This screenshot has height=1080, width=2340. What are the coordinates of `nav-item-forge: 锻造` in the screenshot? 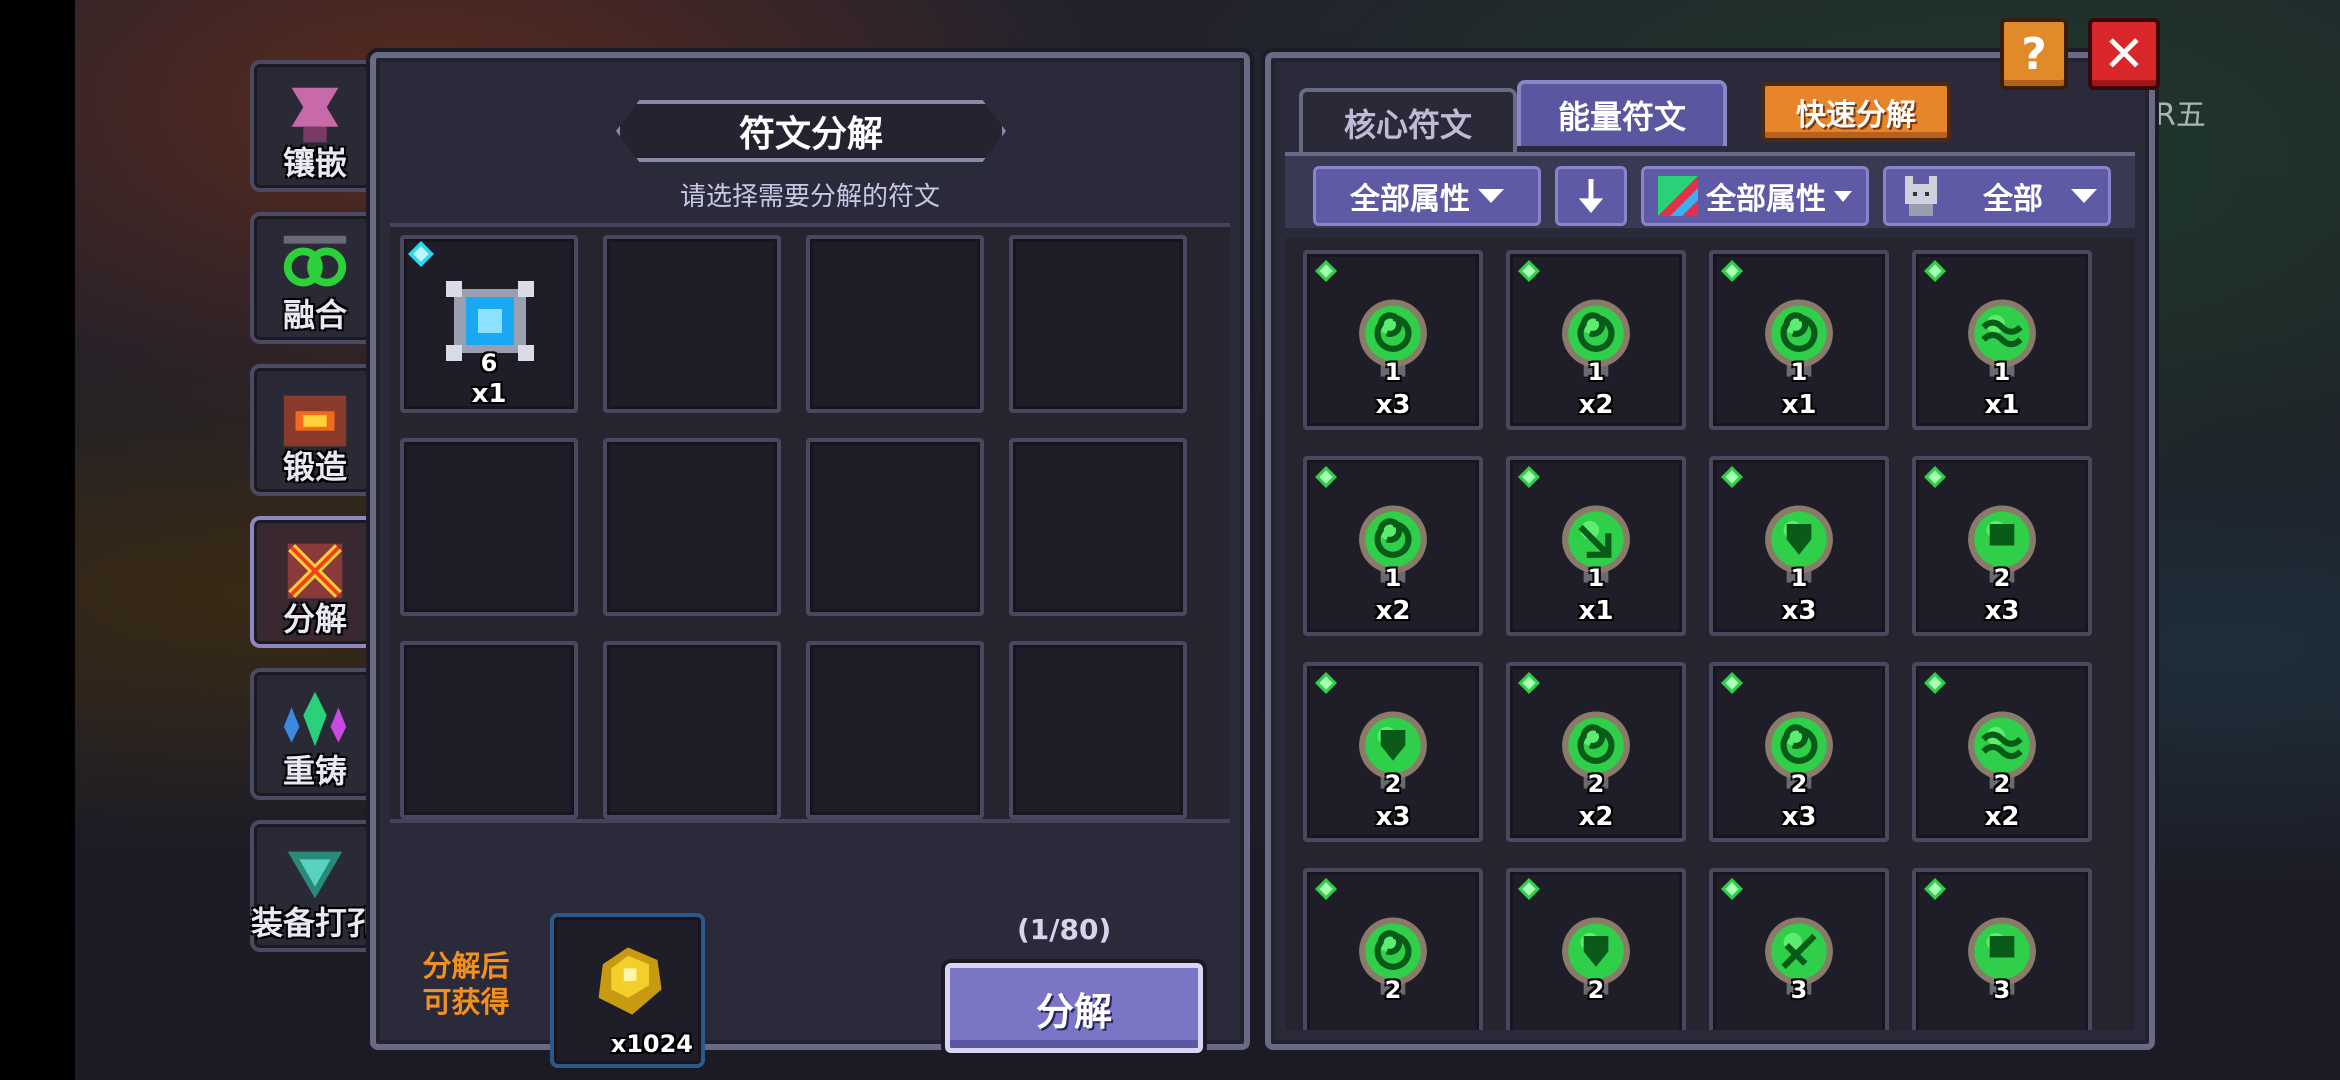 It's located at (315, 430).